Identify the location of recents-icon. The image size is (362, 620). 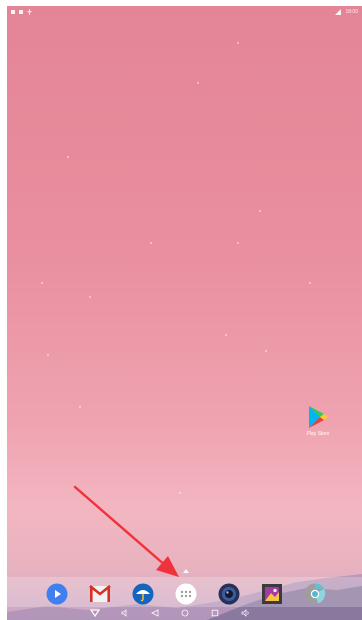
(215, 613).